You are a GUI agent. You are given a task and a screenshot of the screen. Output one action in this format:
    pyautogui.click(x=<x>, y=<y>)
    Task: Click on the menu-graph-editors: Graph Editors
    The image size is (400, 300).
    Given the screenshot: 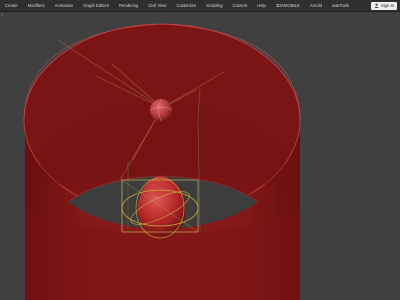 What is the action you would take?
    pyautogui.click(x=96, y=5)
    